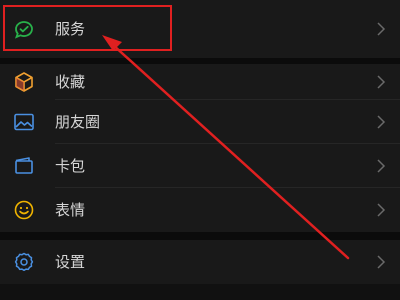 The height and width of the screenshot is (300, 400). Describe the element at coordinates (24, 262) in the screenshot. I see `settings-gear-icon` at that location.